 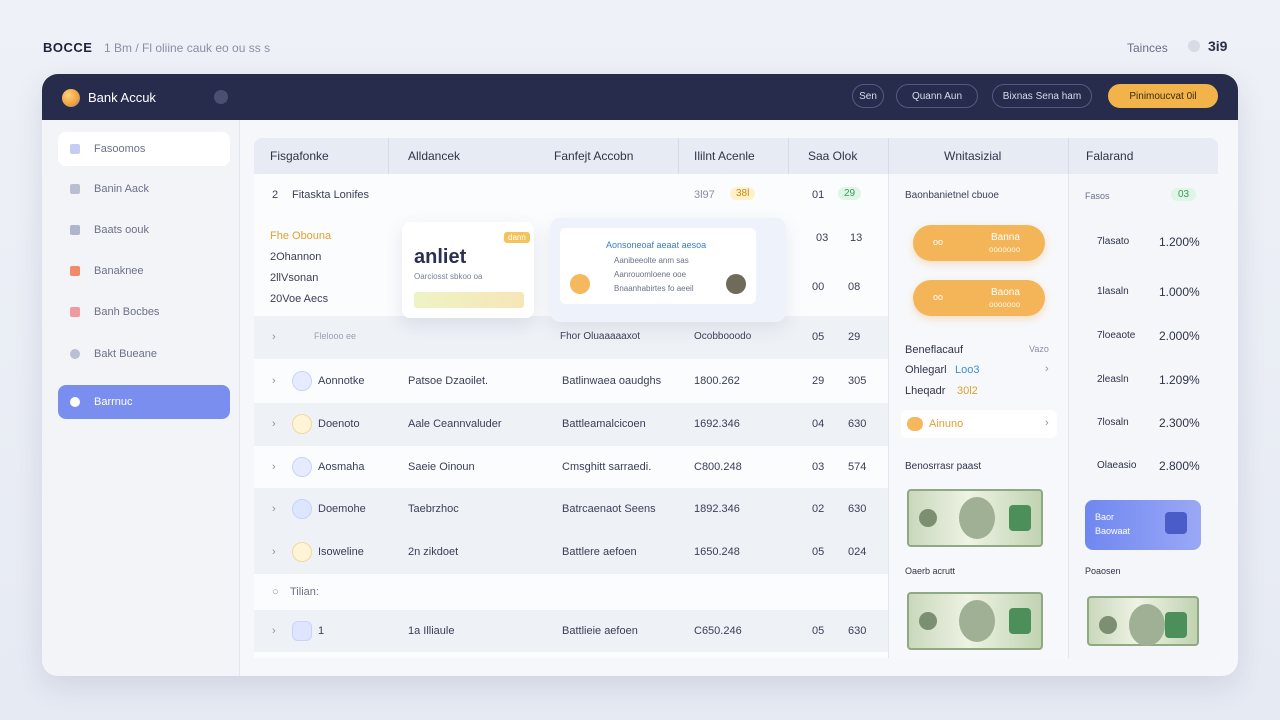 What do you see at coordinates (926, 370) in the screenshot?
I see `summary-label: Ohlegarl` at bounding box center [926, 370].